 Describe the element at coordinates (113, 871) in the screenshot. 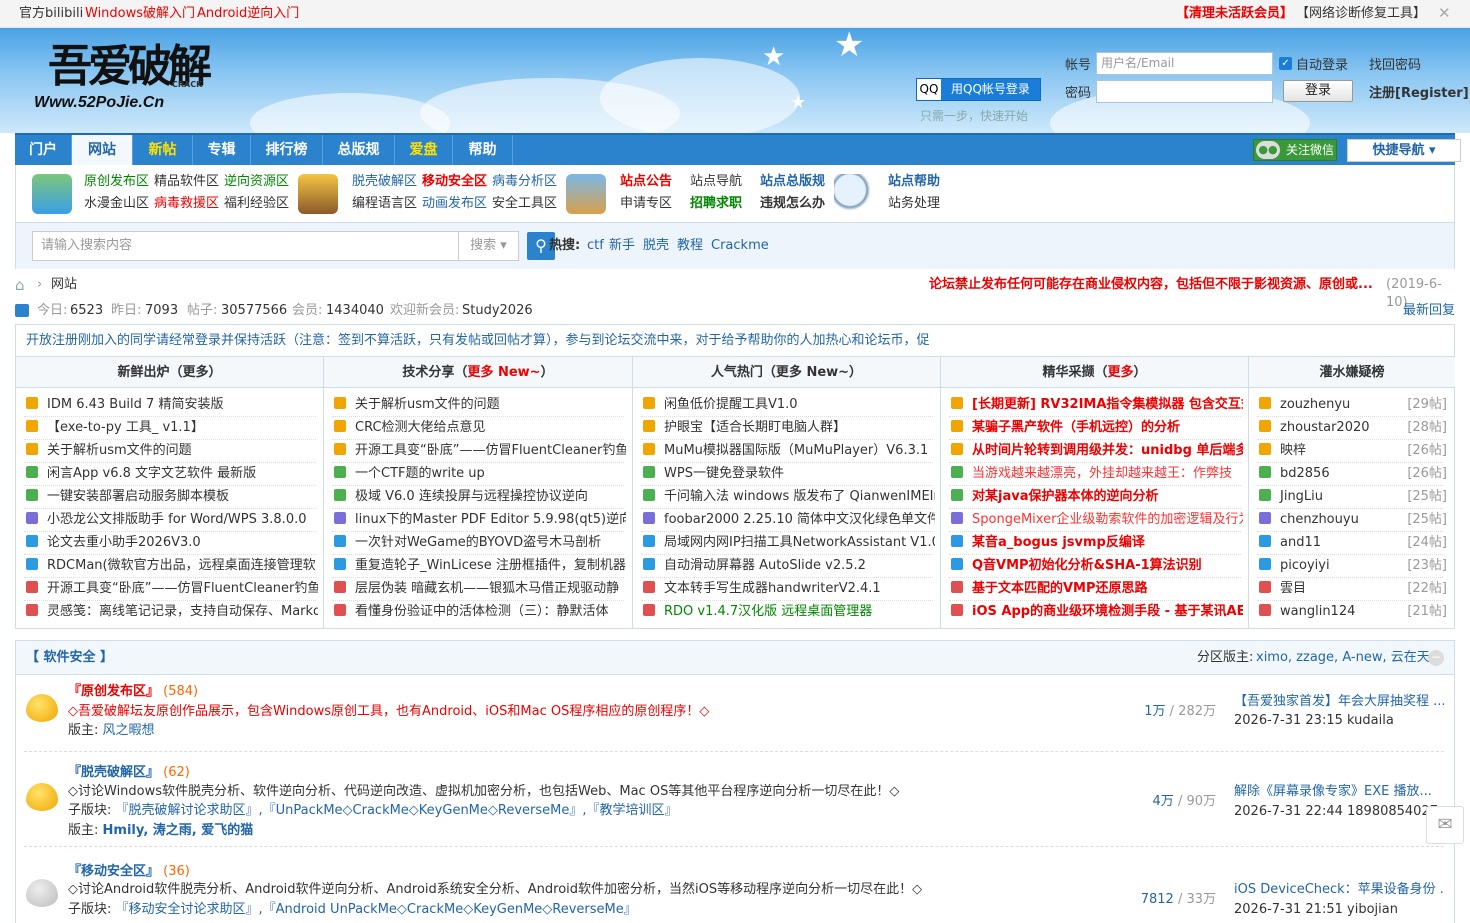

I see `forum-name: 『移动安全区』` at that location.